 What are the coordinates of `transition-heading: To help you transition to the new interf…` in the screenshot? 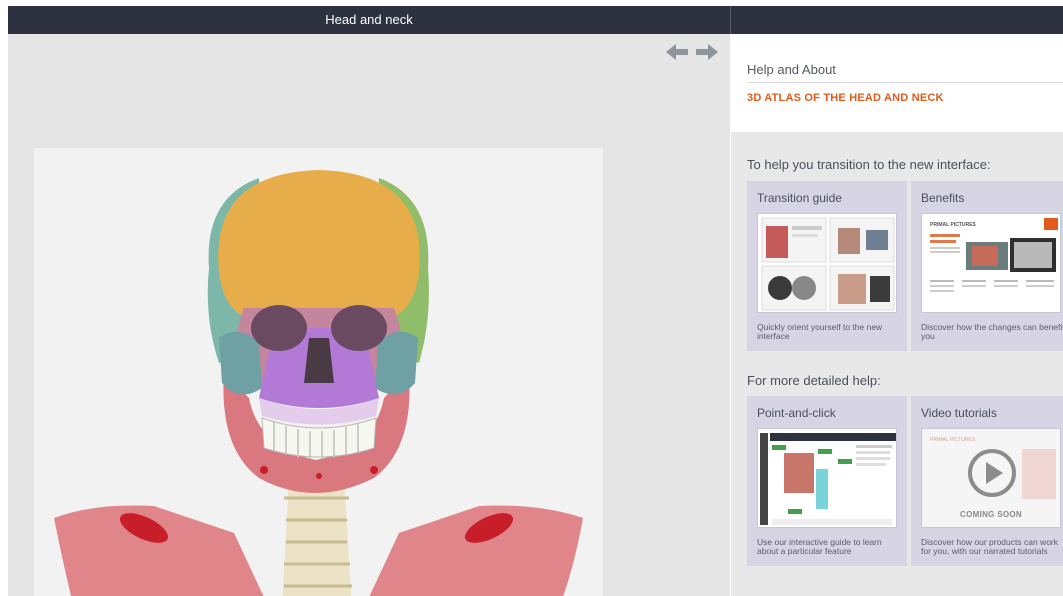 It's located at (869, 164).